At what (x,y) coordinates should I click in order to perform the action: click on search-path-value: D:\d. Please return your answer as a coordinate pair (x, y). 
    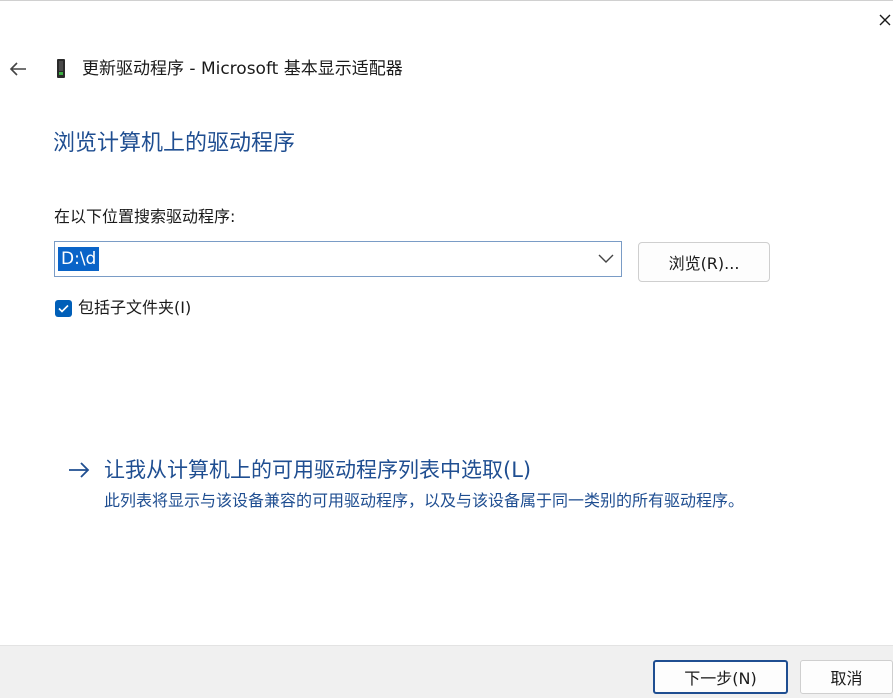
    Looking at the image, I should click on (79, 259).